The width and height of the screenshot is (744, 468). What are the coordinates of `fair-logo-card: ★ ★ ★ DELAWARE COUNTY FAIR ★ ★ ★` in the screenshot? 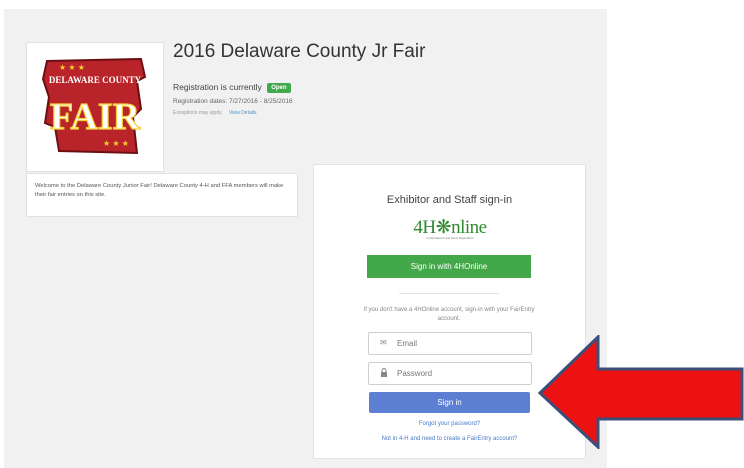 It's located at (95, 107).